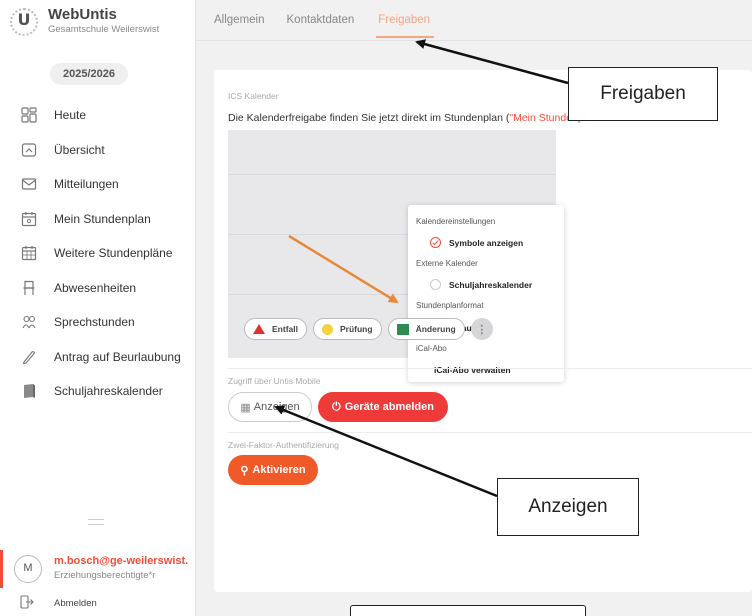  I want to click on option-symbole-anzeigen: Symbole anzeigen, so click(476, 242).